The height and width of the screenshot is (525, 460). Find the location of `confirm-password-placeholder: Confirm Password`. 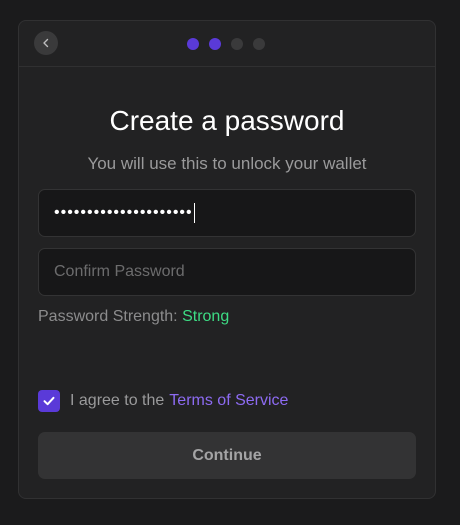

confirm-password-placeholder: Confirm Password is located at coordinates (119, 271).